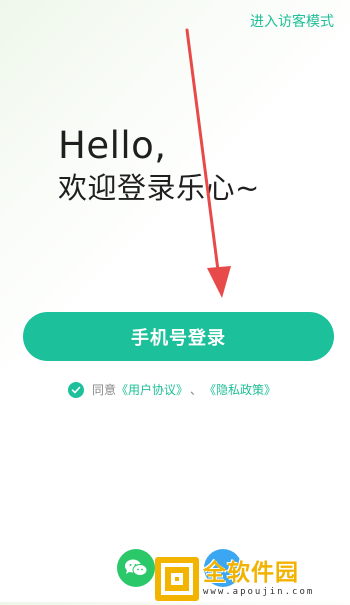  Describe the element at coordinates (104, 390) in the screenshot. I see `agreement-prefix: 同意` at that location.